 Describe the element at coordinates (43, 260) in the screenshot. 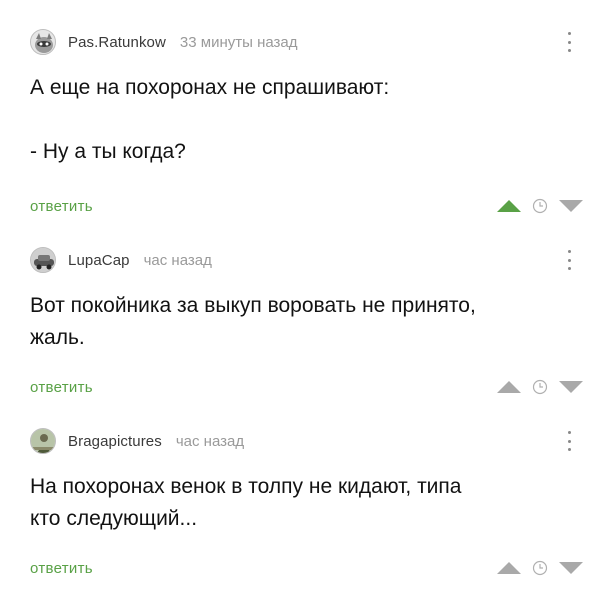

I see `car-avatar-icon` at that location.